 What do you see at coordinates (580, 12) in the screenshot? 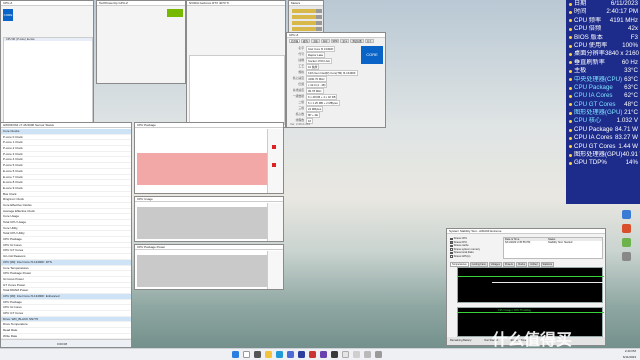
I see `overlay-label-text: 时间` at bounding box center [580, 12].